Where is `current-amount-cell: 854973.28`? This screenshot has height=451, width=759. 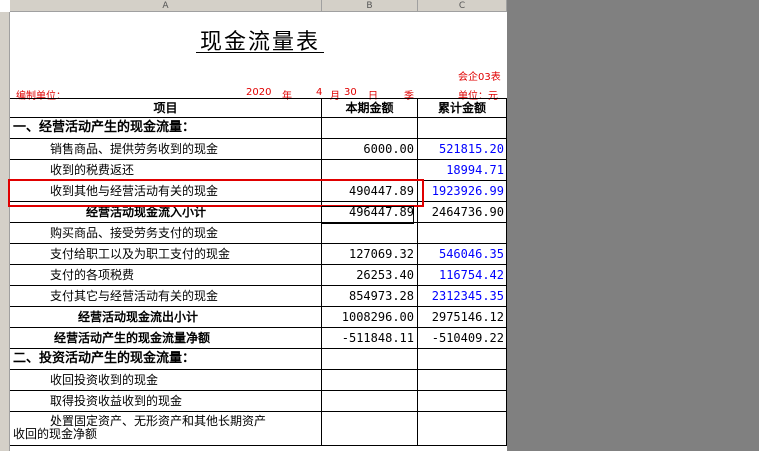
current-amount-cell: 854973.28 is located at coordinates (370, 296).